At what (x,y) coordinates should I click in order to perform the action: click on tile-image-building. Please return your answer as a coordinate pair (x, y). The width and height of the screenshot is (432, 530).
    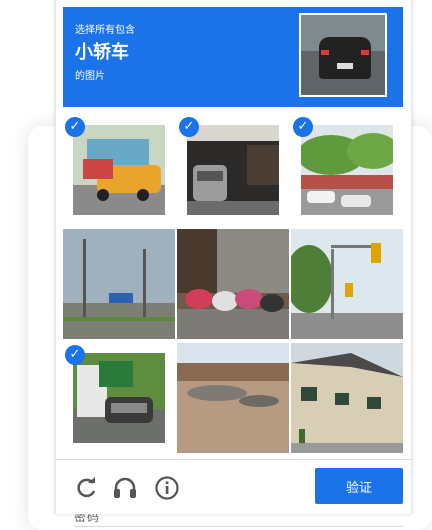
    Looking at the image, I should click on (347, 398).